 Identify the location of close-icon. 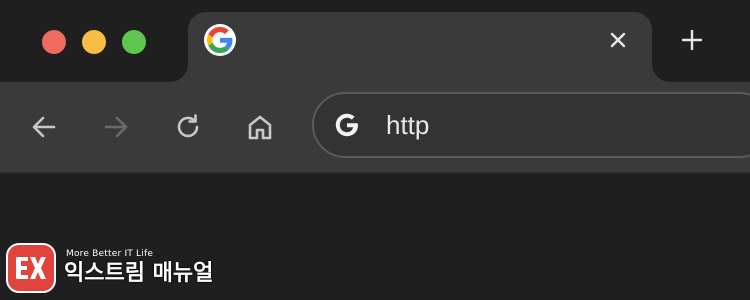
(618, 40).